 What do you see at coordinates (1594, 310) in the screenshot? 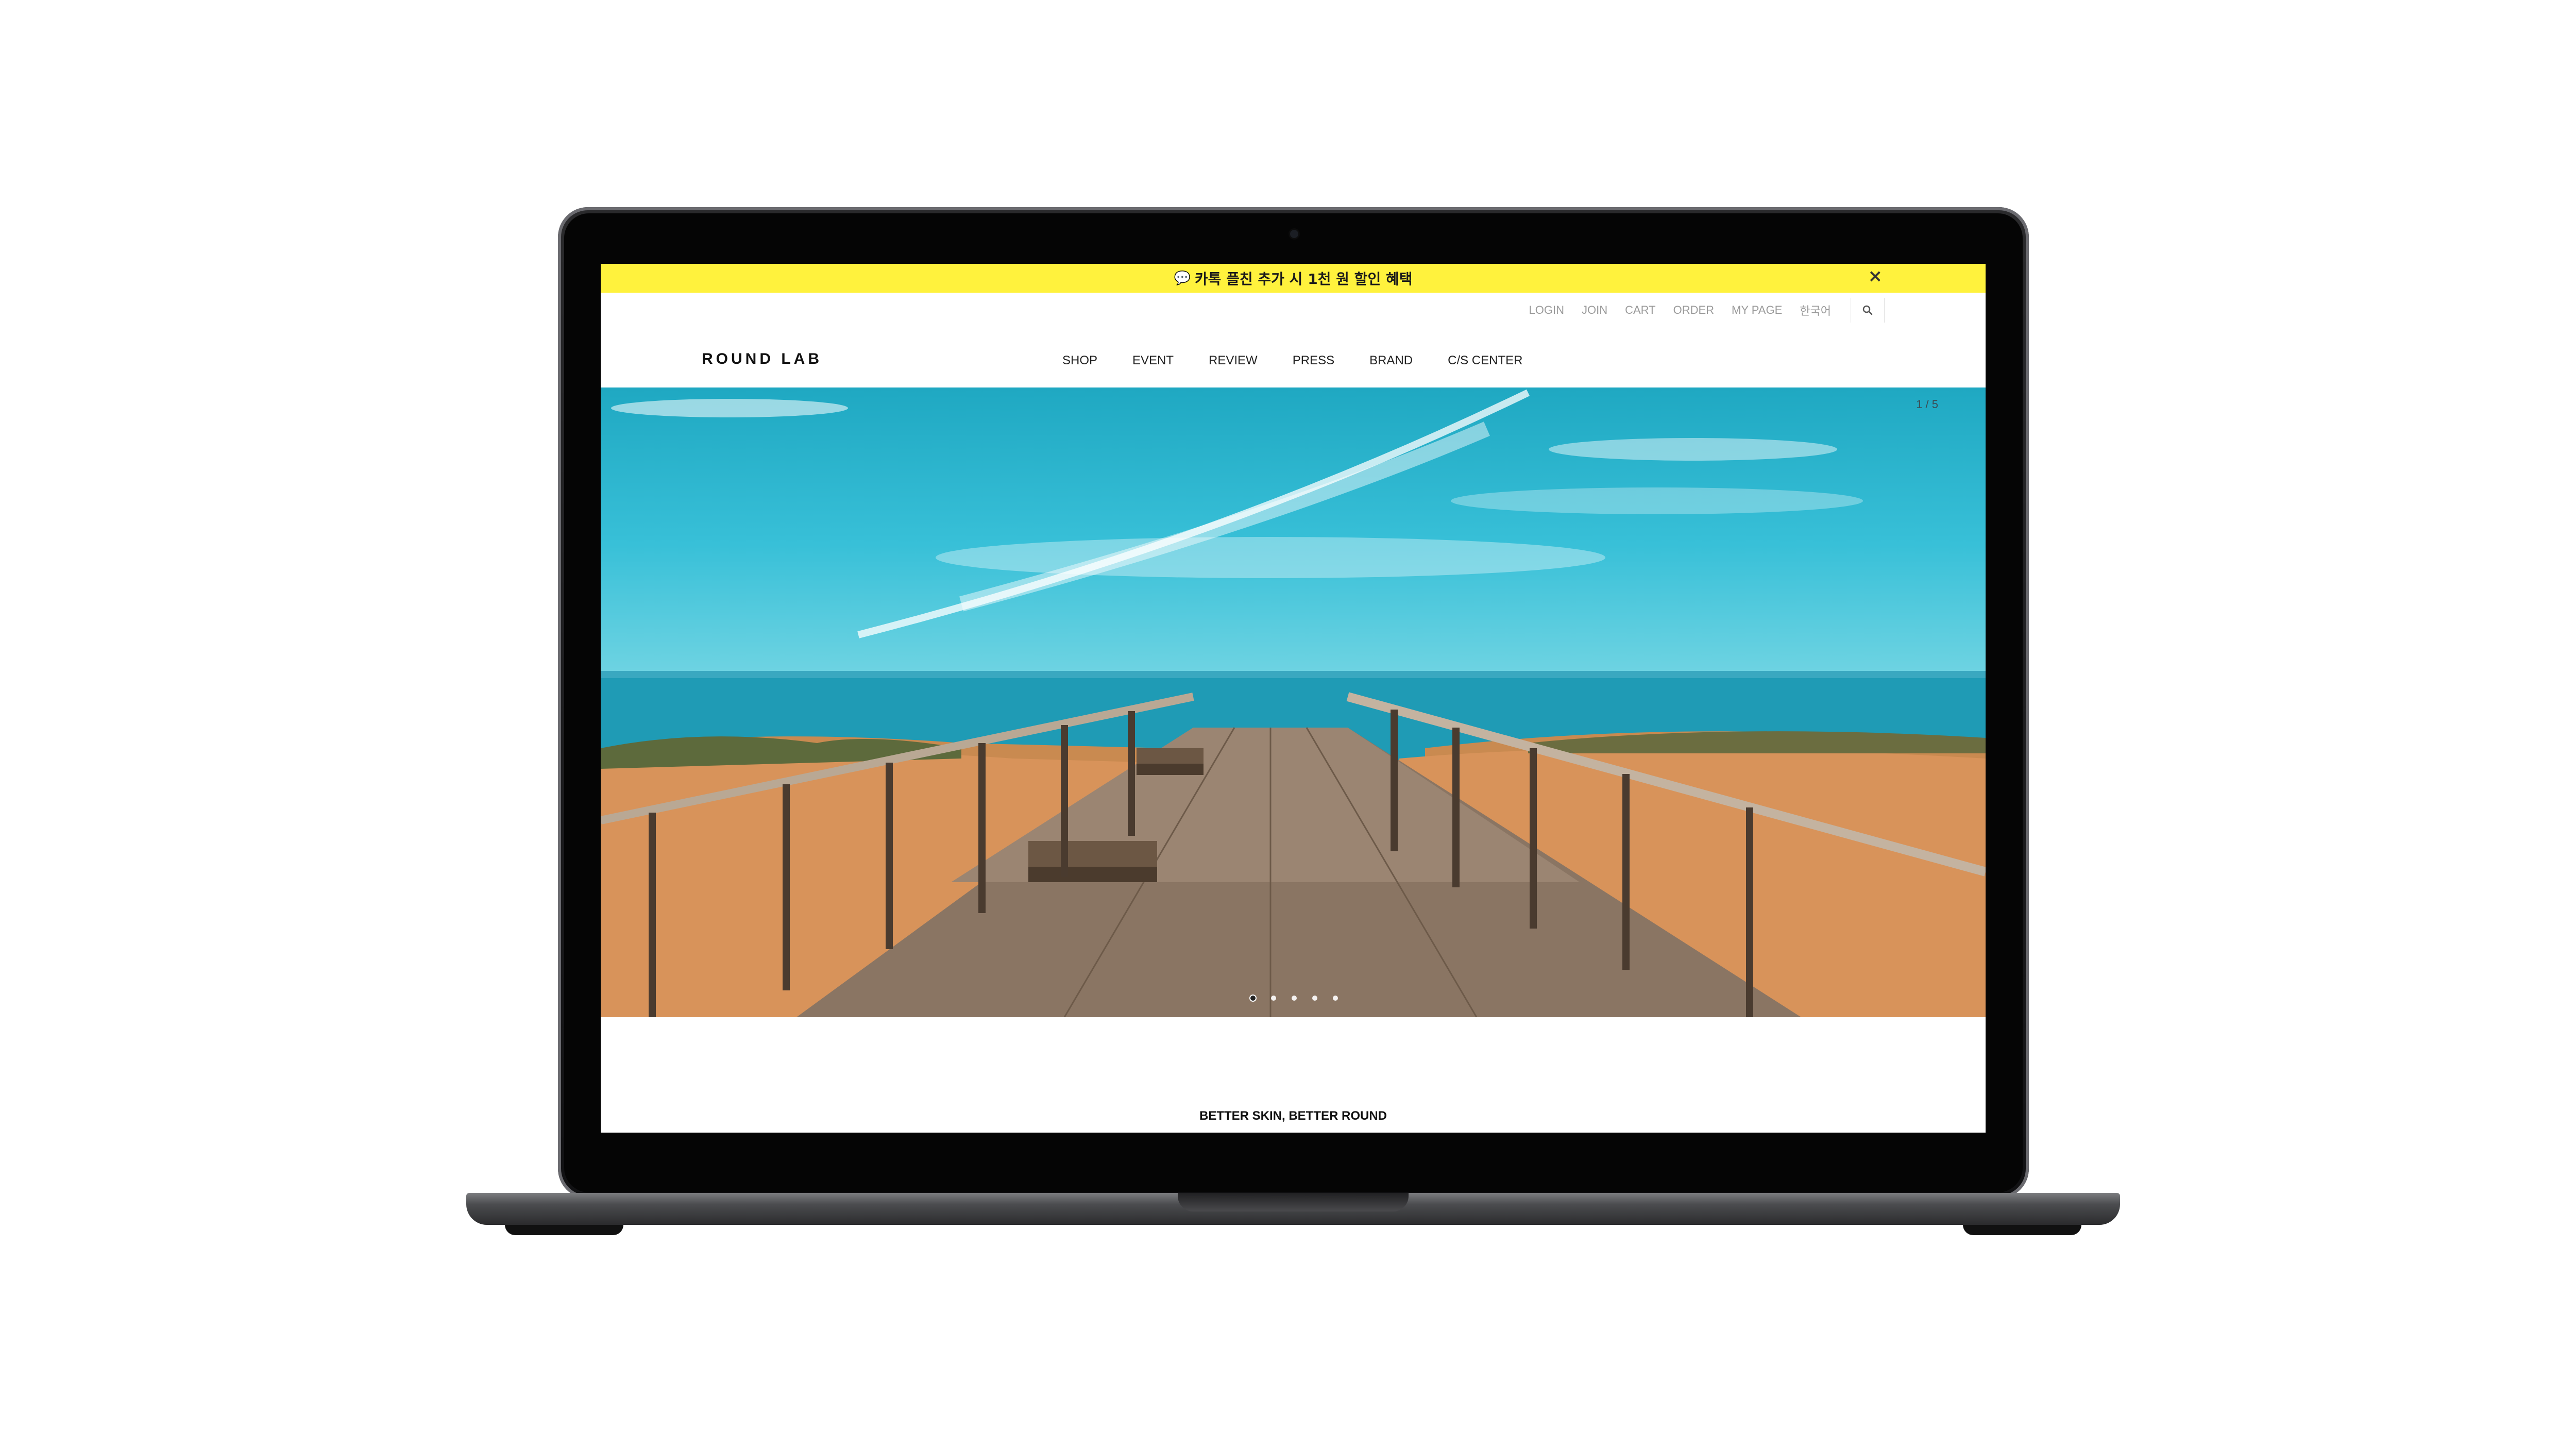
I see `join-link: JOIN` at bounding box center [1594, 310].